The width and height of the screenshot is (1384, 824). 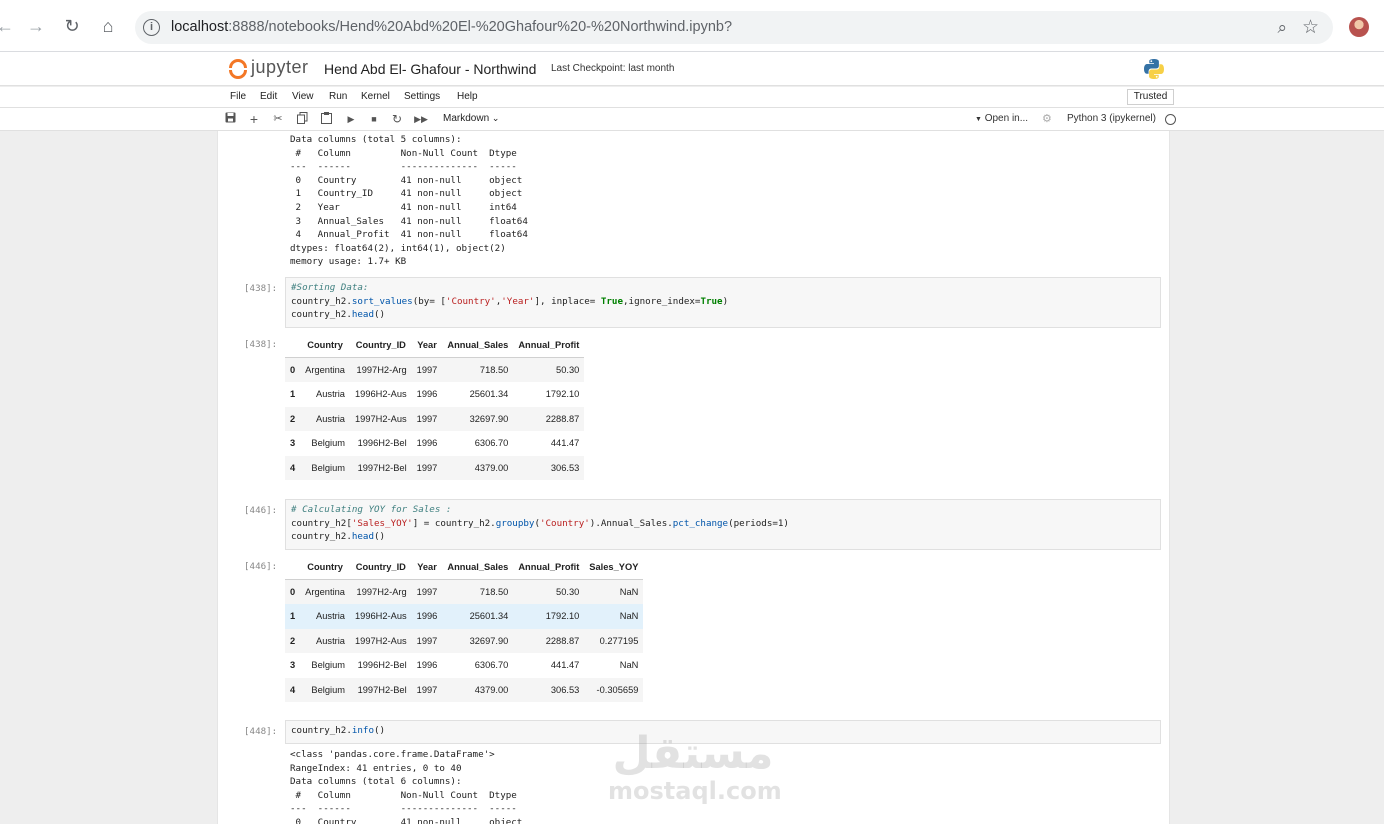 What do you see at coordinates (9, 26) in the screenshot?
I see `back-arrow-icon: ←` at bounding box center [9, 26].